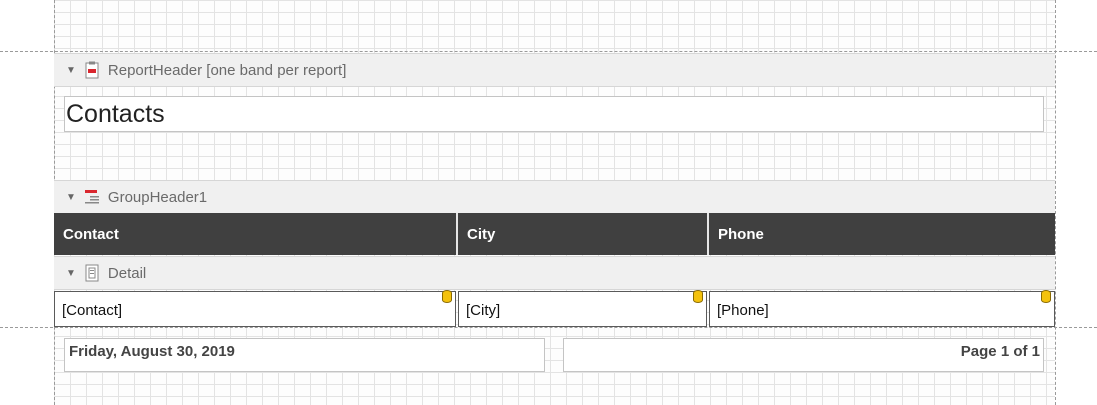 Image resolution: width=1097 pixels, height=405 pixels. What do you see at coordinates (548, 51) in the screenshot?
I see `top-margin-guide` at bounding box center [548, 51].